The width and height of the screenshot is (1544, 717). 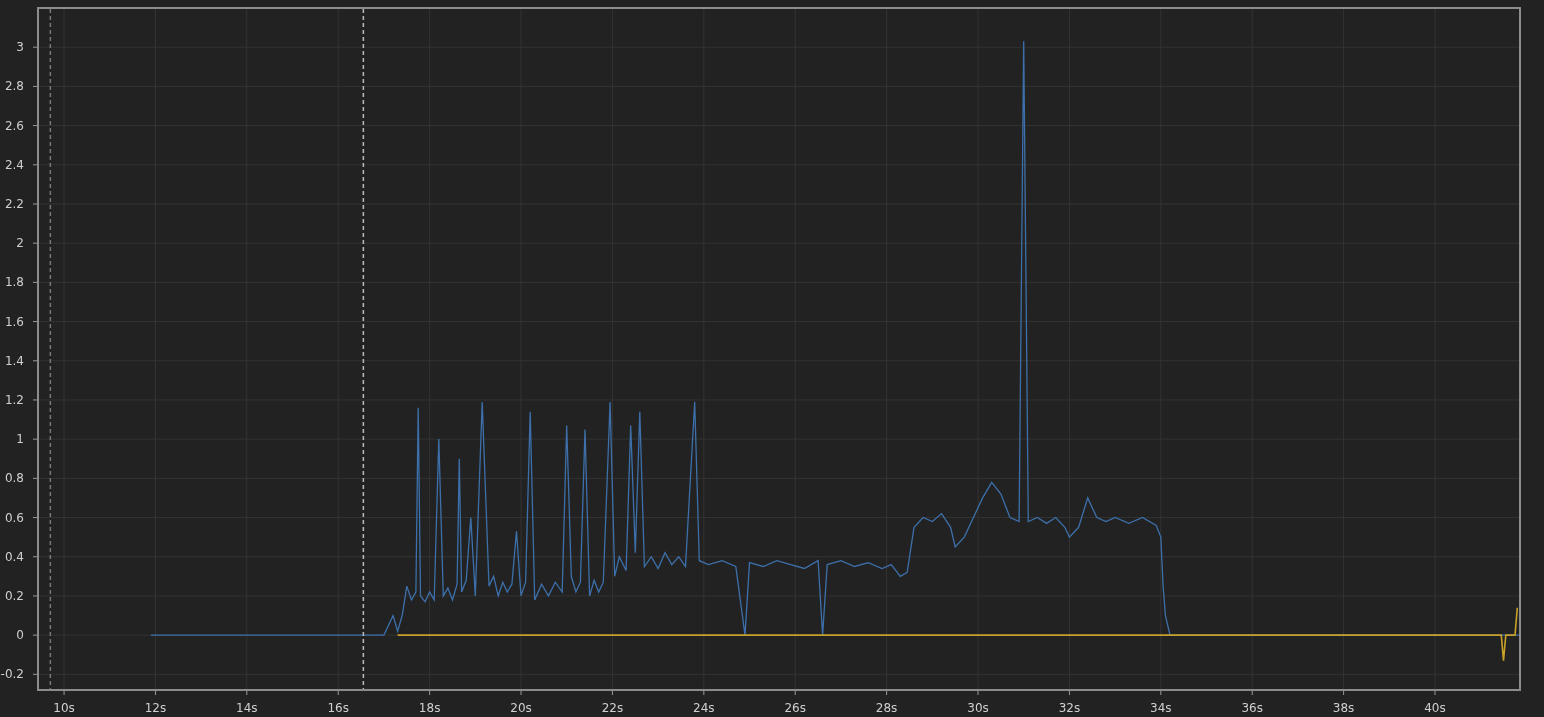 I want to click on x-axis-label: 12s, so click(x=155, y=708).